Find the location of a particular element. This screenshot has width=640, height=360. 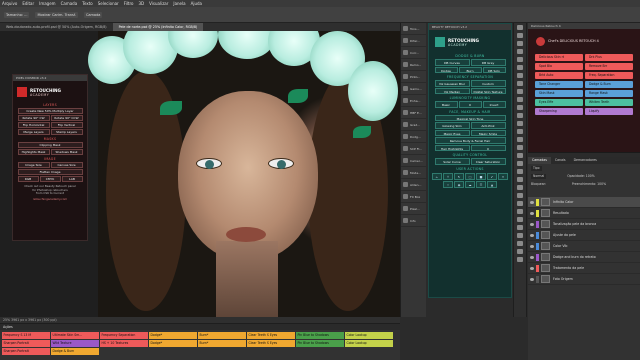

panel-button: Glowing Skin is located at coordinates (452, 125).